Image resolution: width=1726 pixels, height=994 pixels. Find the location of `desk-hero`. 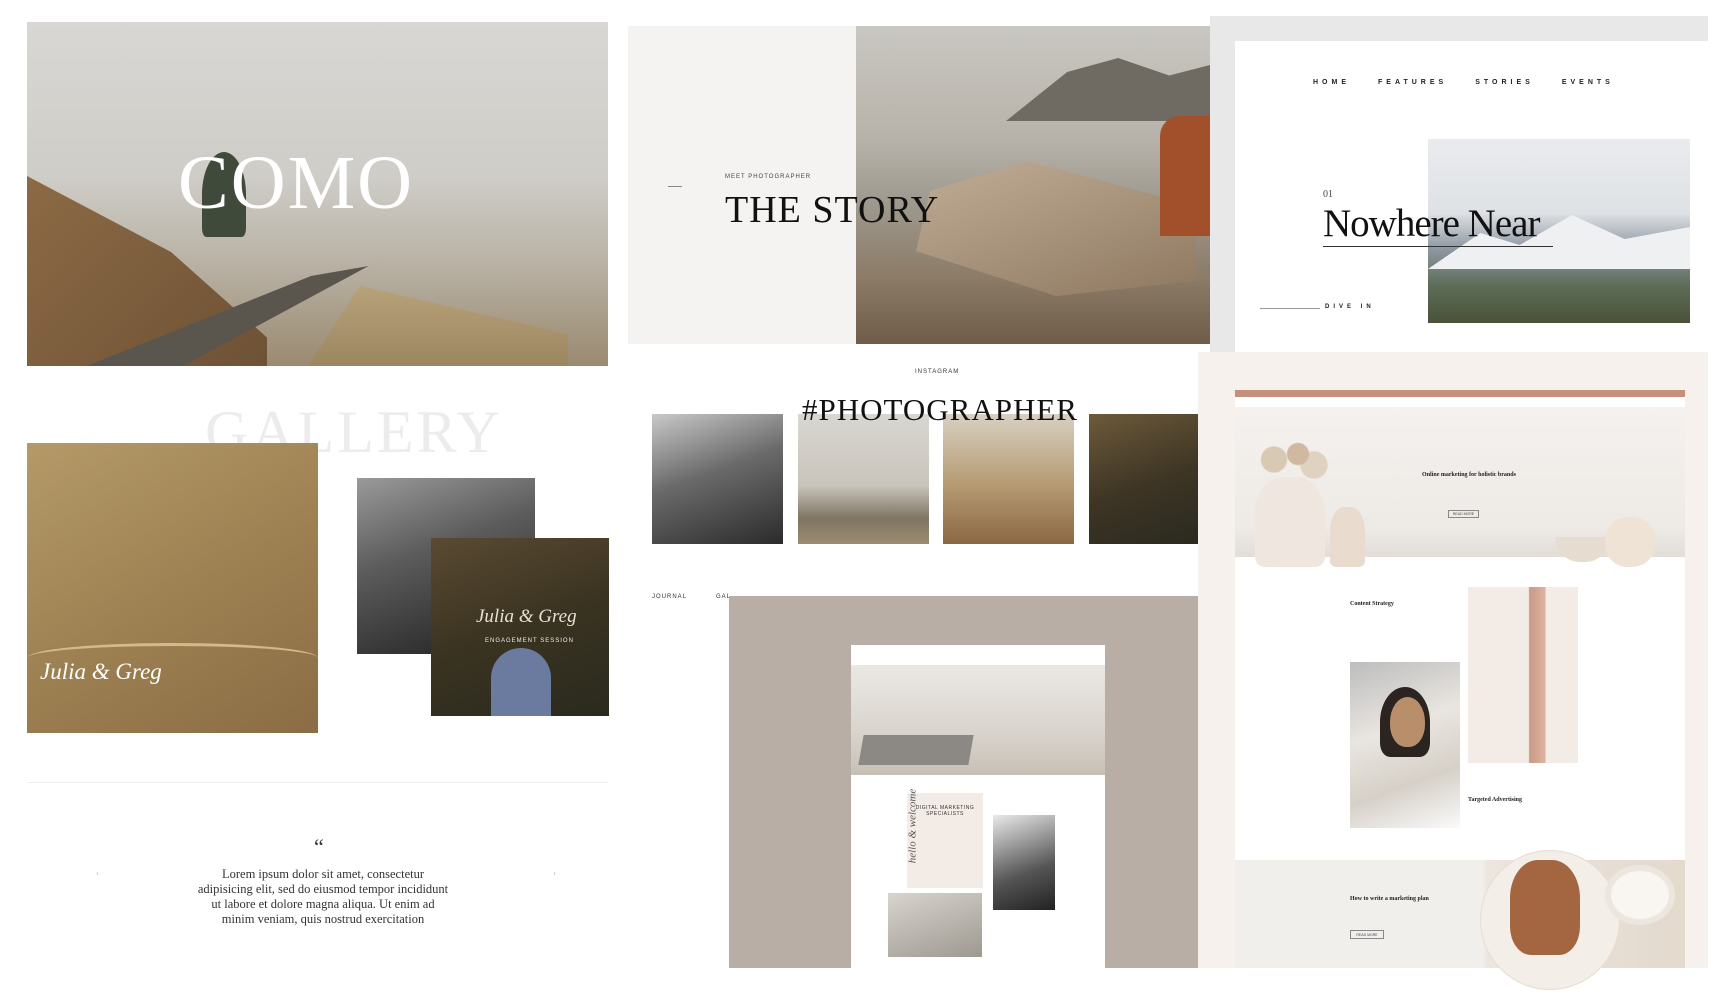

desk-hero is located at coordinates (978, 720).